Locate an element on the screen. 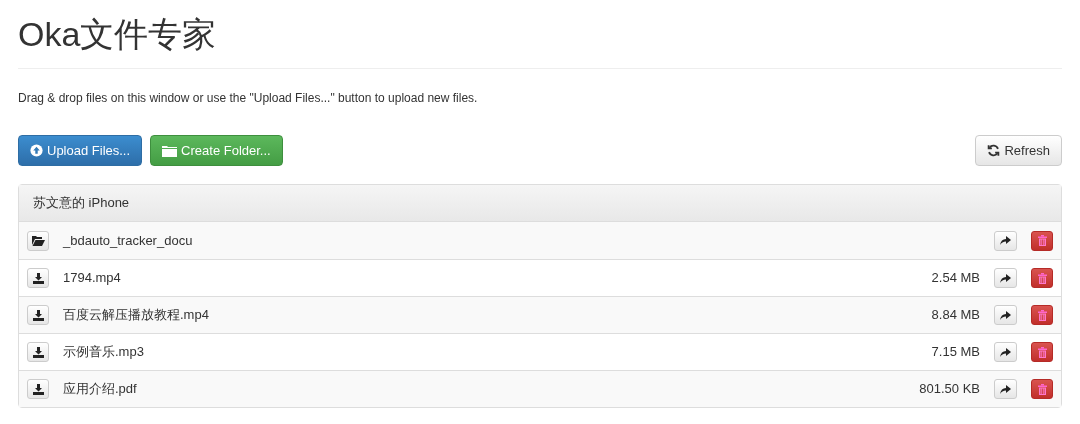  upload-icon is located at coordinates (36, 150).